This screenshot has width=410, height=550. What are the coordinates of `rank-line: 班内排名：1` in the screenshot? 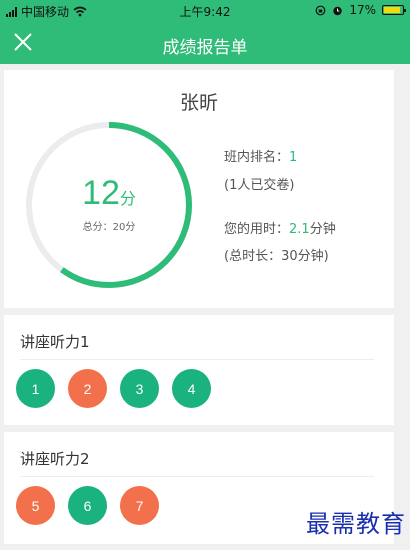 It's located at (260, 155).